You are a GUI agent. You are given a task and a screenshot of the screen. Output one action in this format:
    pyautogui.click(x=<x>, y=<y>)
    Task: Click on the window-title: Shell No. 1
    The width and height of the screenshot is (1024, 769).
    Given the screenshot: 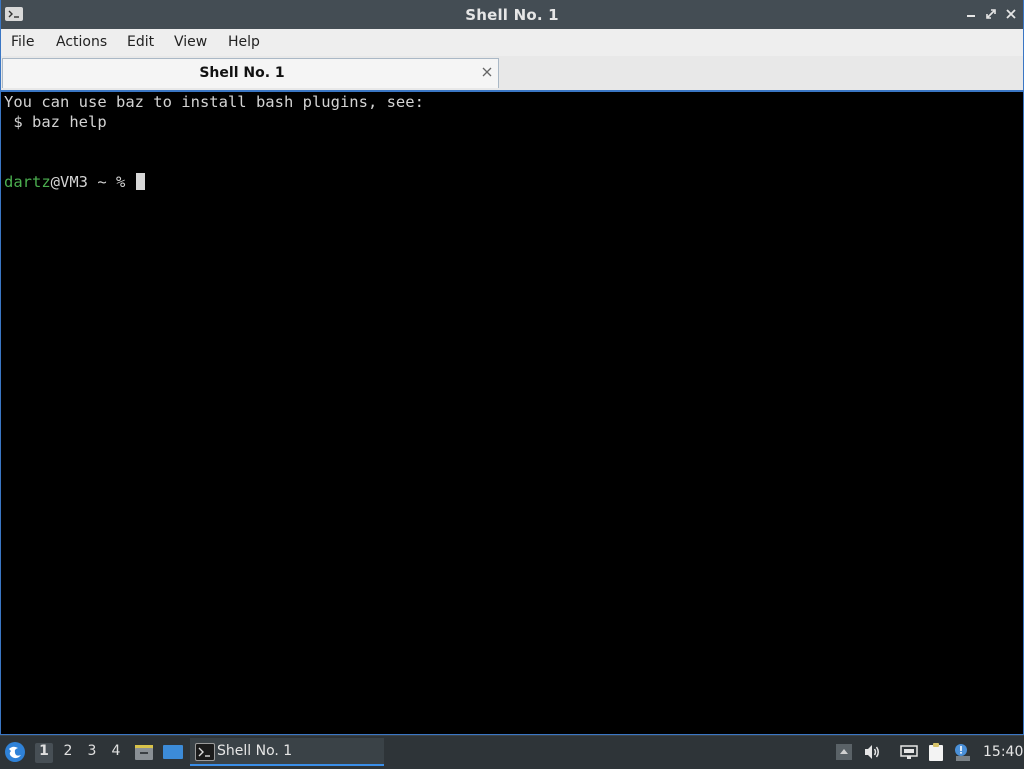 What is the action you would take?
    pyautogui.click(x=512, y=15)
    